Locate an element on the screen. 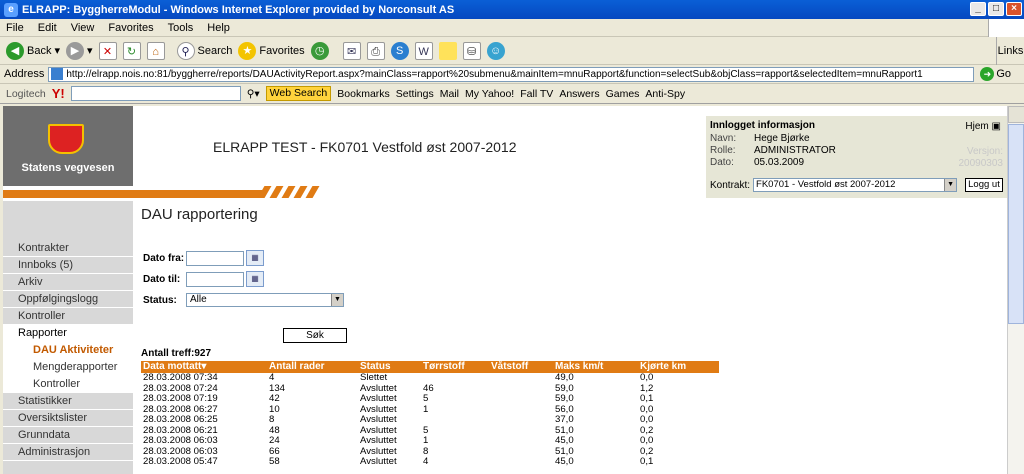 This screenshot has height=474, width=1024. table-row: 28.03.2008 06:21 48 Avsluttet 5 51,0 0,2 is located at coordinates (430, 431).